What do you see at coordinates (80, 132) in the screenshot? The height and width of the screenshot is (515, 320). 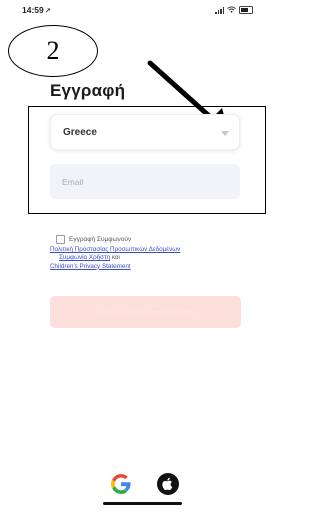 I see `country-value: Greece` at bounding box center [80, 132].